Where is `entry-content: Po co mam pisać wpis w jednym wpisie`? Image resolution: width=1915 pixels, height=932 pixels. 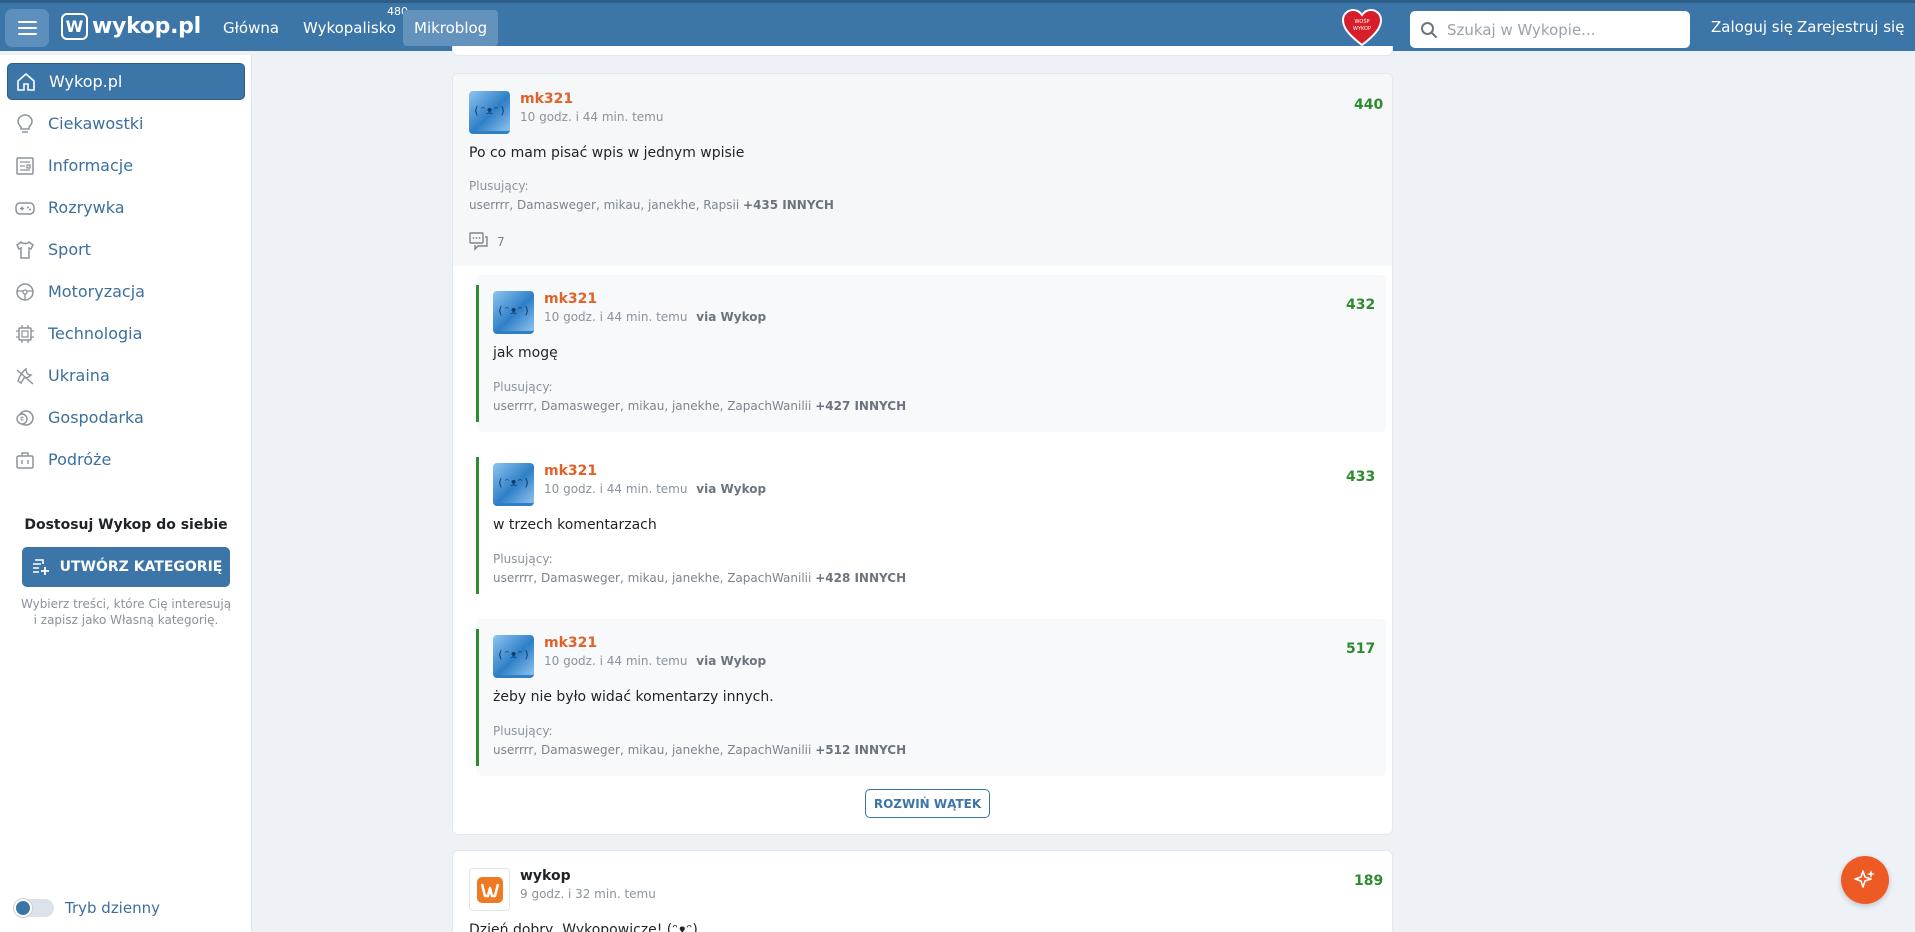
entry-content: Po co mam pisać wpis w jednym wpisie is located at coordinates (607, 153).